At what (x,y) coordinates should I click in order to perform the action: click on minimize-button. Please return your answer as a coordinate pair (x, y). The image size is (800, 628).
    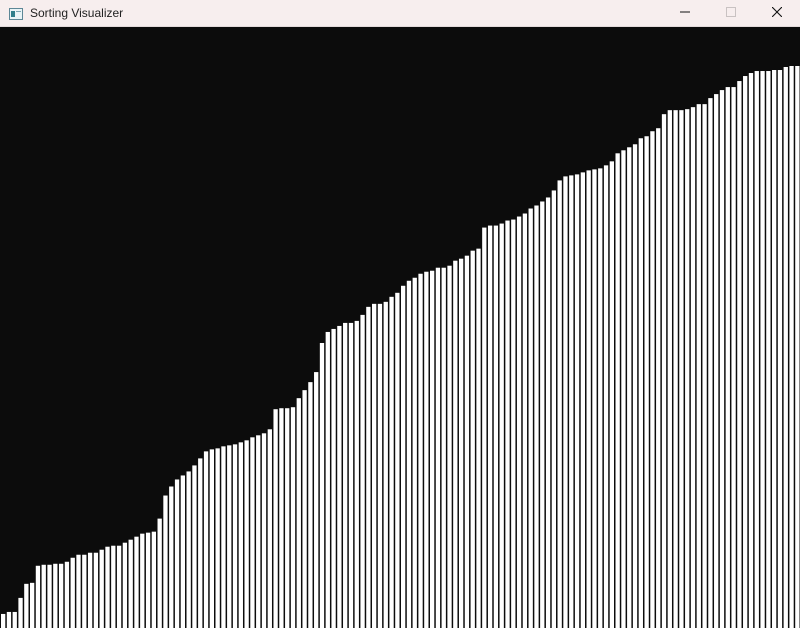
    Looking at the image, I should click on (685, 13).